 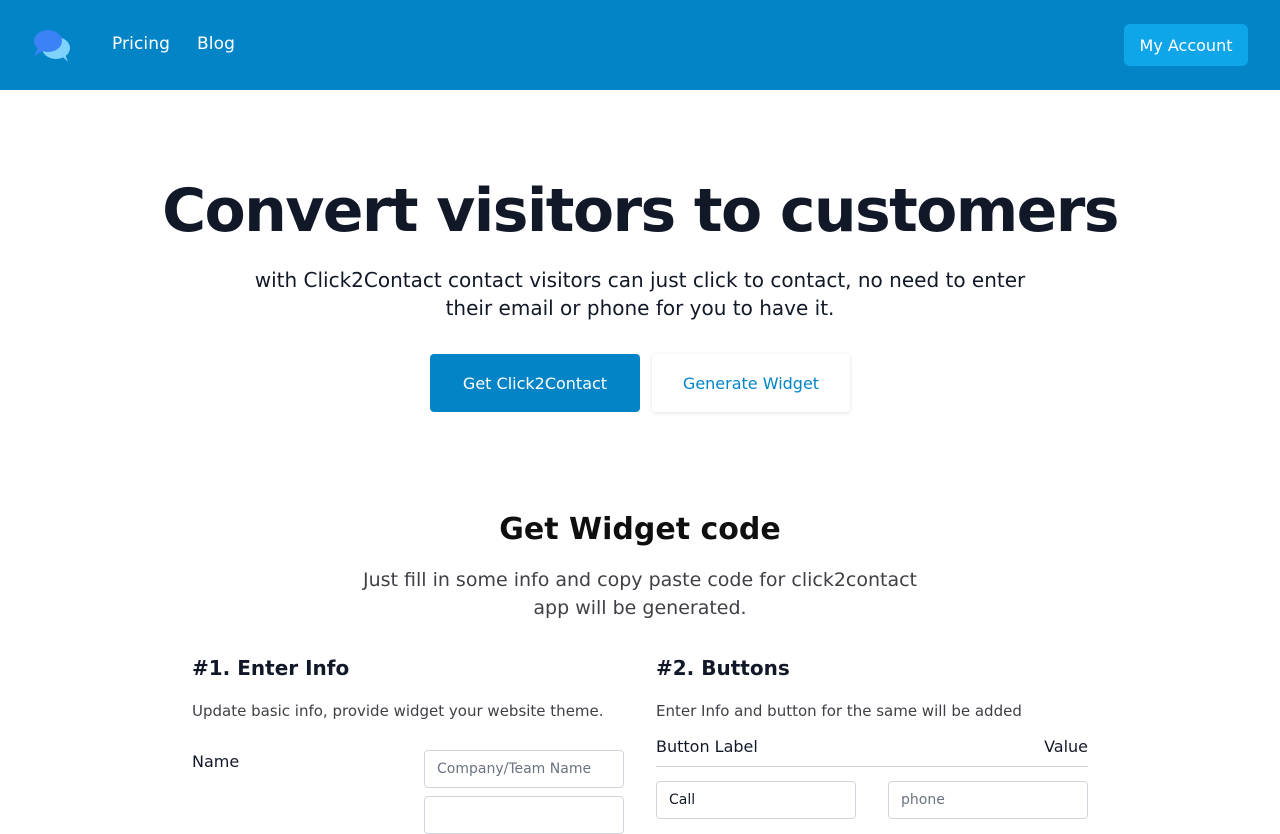 What do you see at coordinates (535, 383) in the screenshot?
I see `get-click2contact-button: Get Click2Contact` at bounding box center [535, 383].